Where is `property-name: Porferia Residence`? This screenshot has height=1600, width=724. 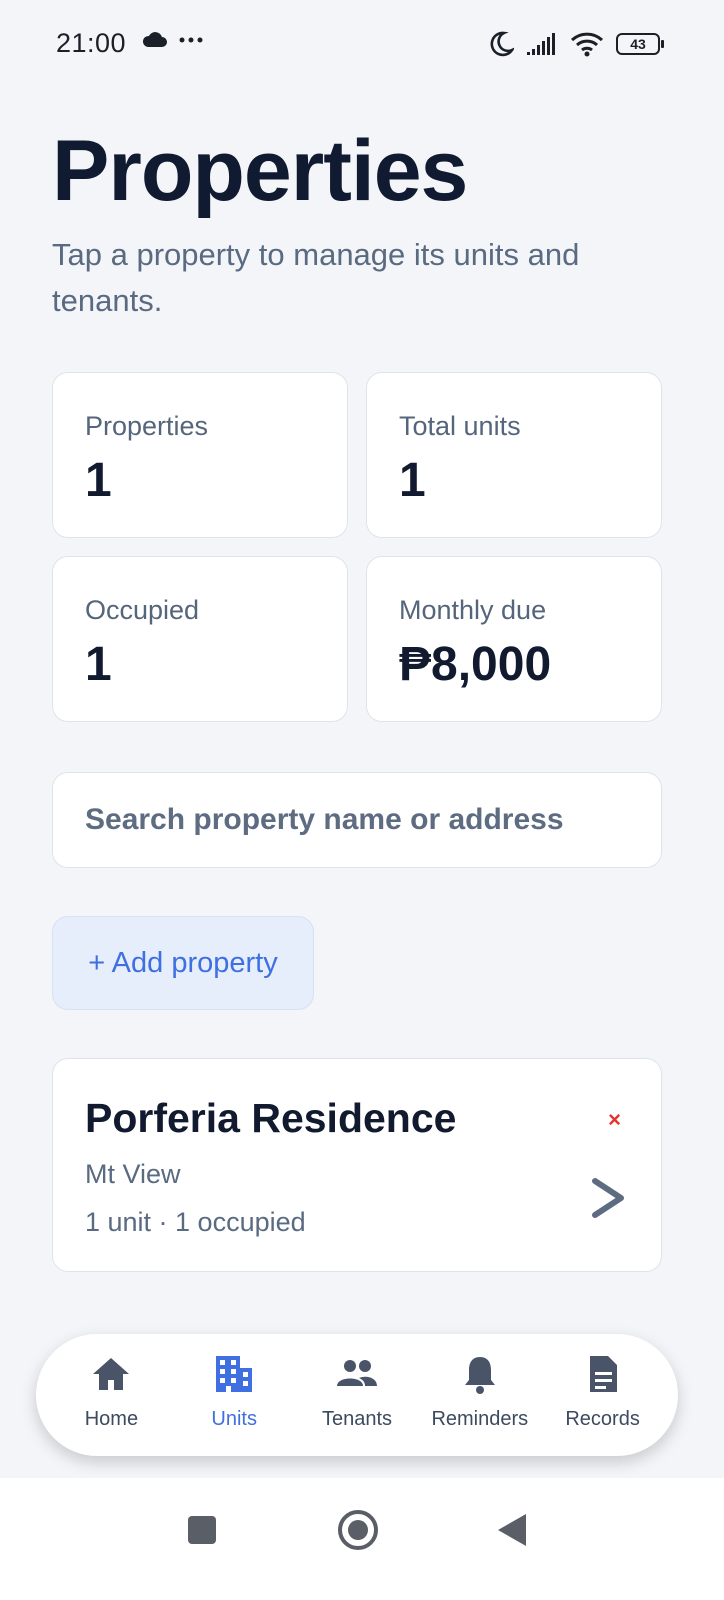
property-name: Porferia Residence is located at coordinates (271, 1118).